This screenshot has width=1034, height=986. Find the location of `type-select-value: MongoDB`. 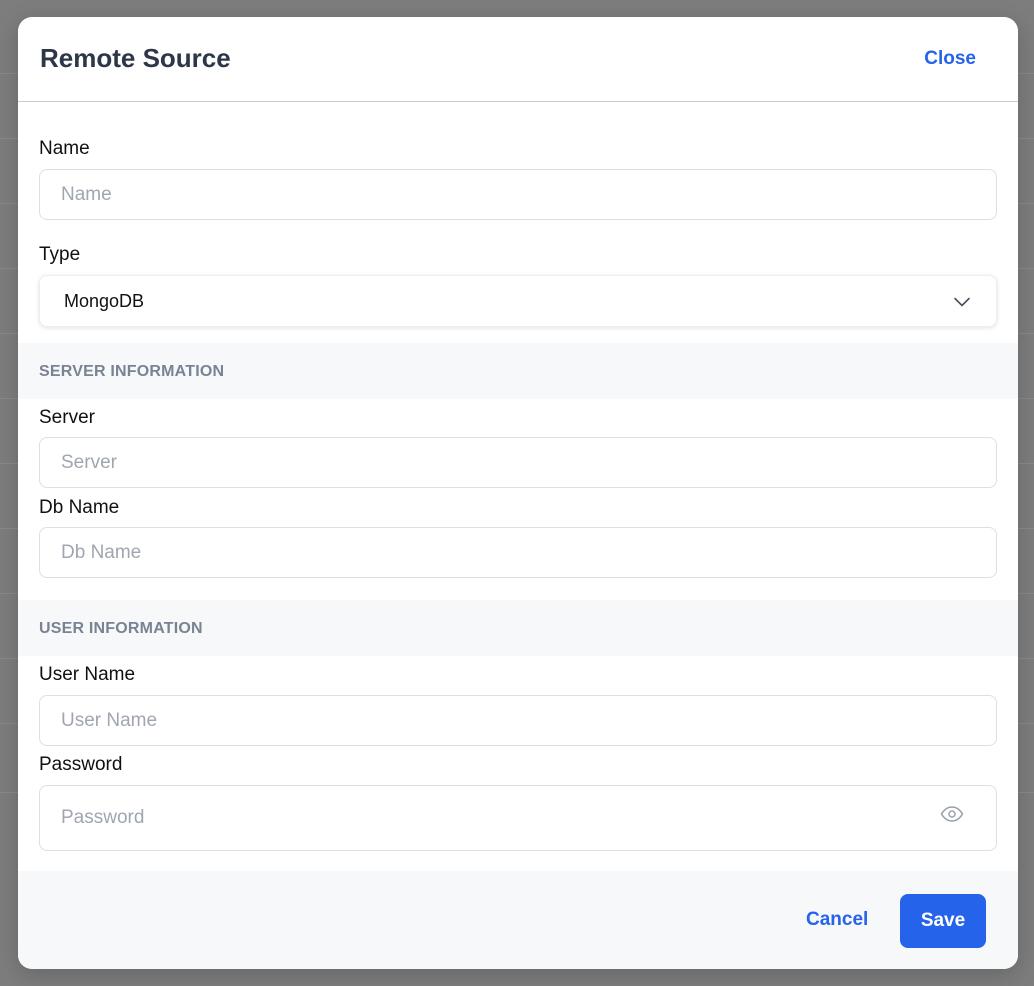

type-select-value: MongoDB is located at coordinates (104, 301).